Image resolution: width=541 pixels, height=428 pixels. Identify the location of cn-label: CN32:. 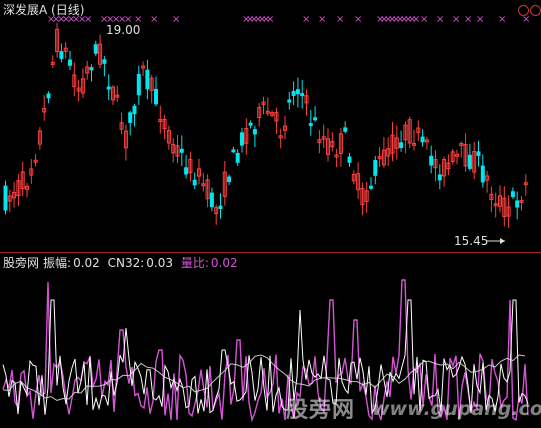
(126, 263).